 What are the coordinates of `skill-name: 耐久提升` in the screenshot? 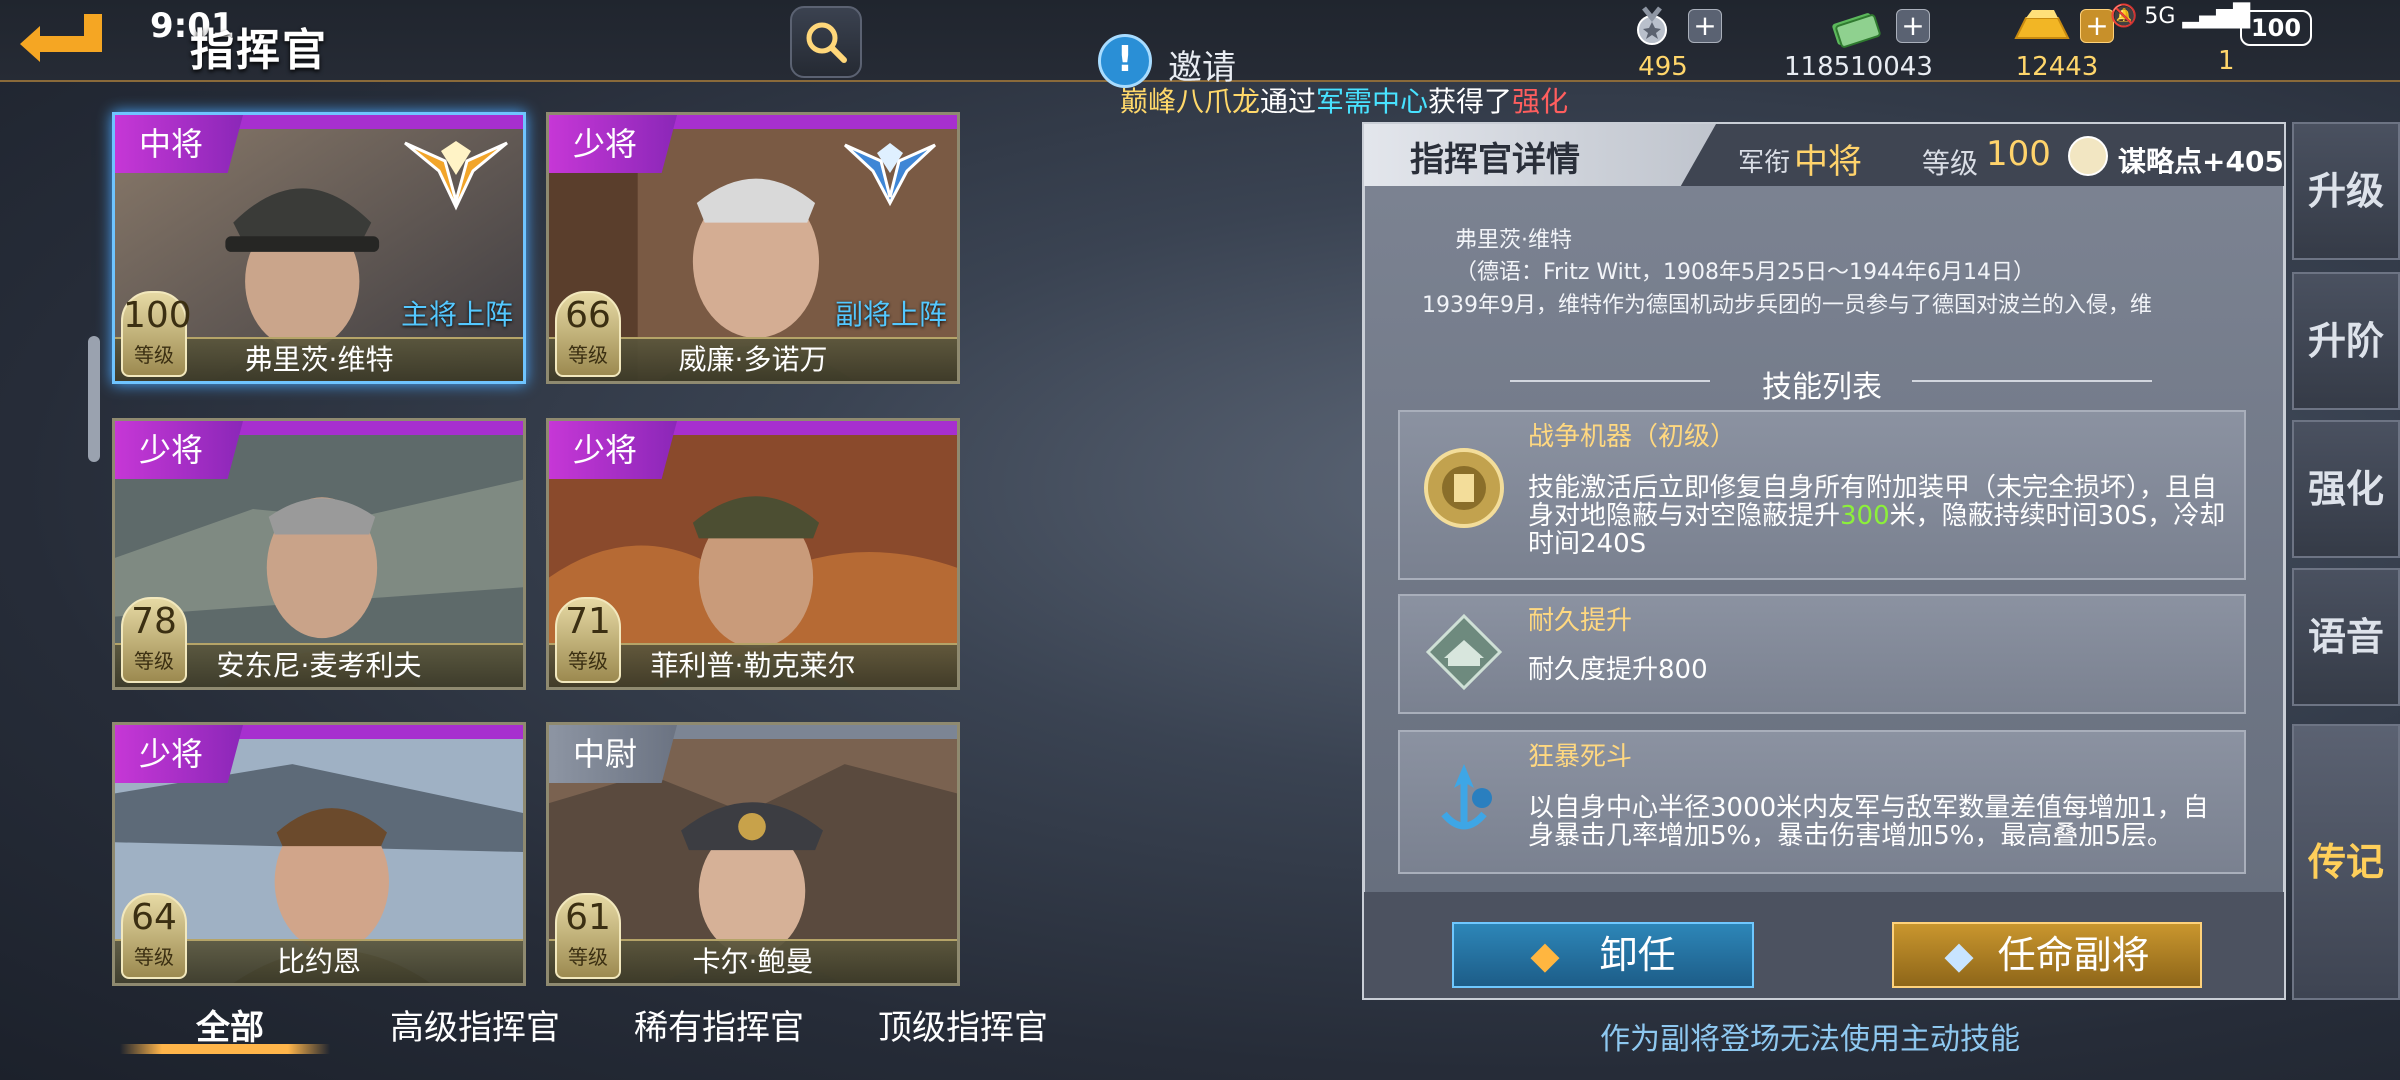 It's located at (1580, 621).